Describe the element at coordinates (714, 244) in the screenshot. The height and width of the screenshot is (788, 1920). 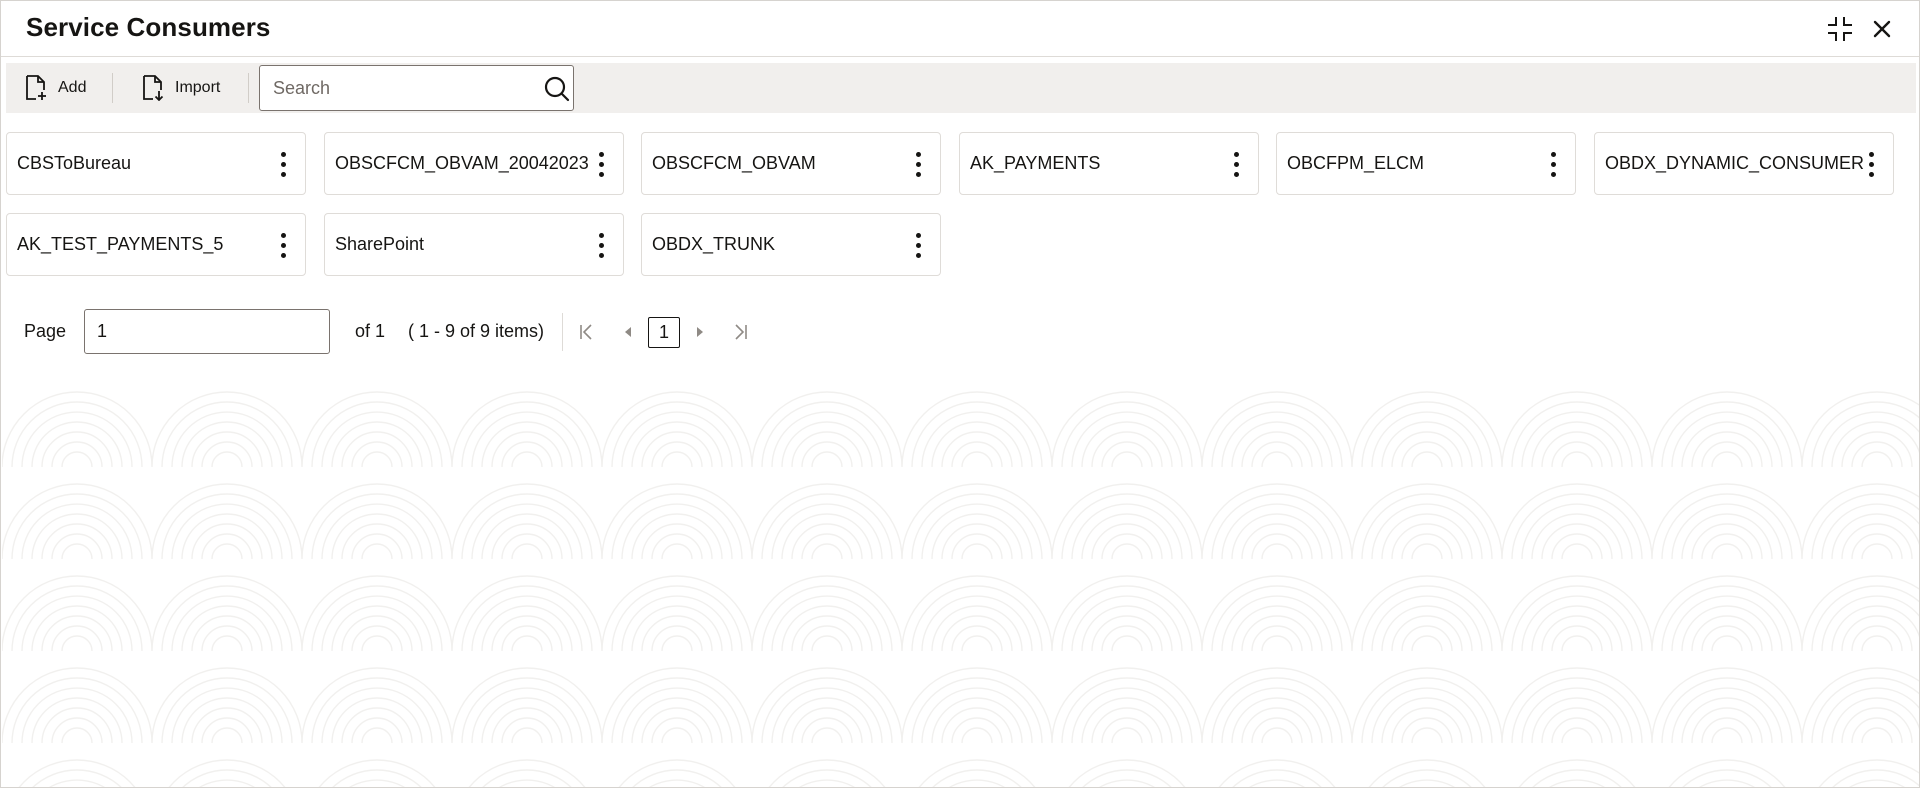
I see `card-label: OBDX_TRUNK` at that location.